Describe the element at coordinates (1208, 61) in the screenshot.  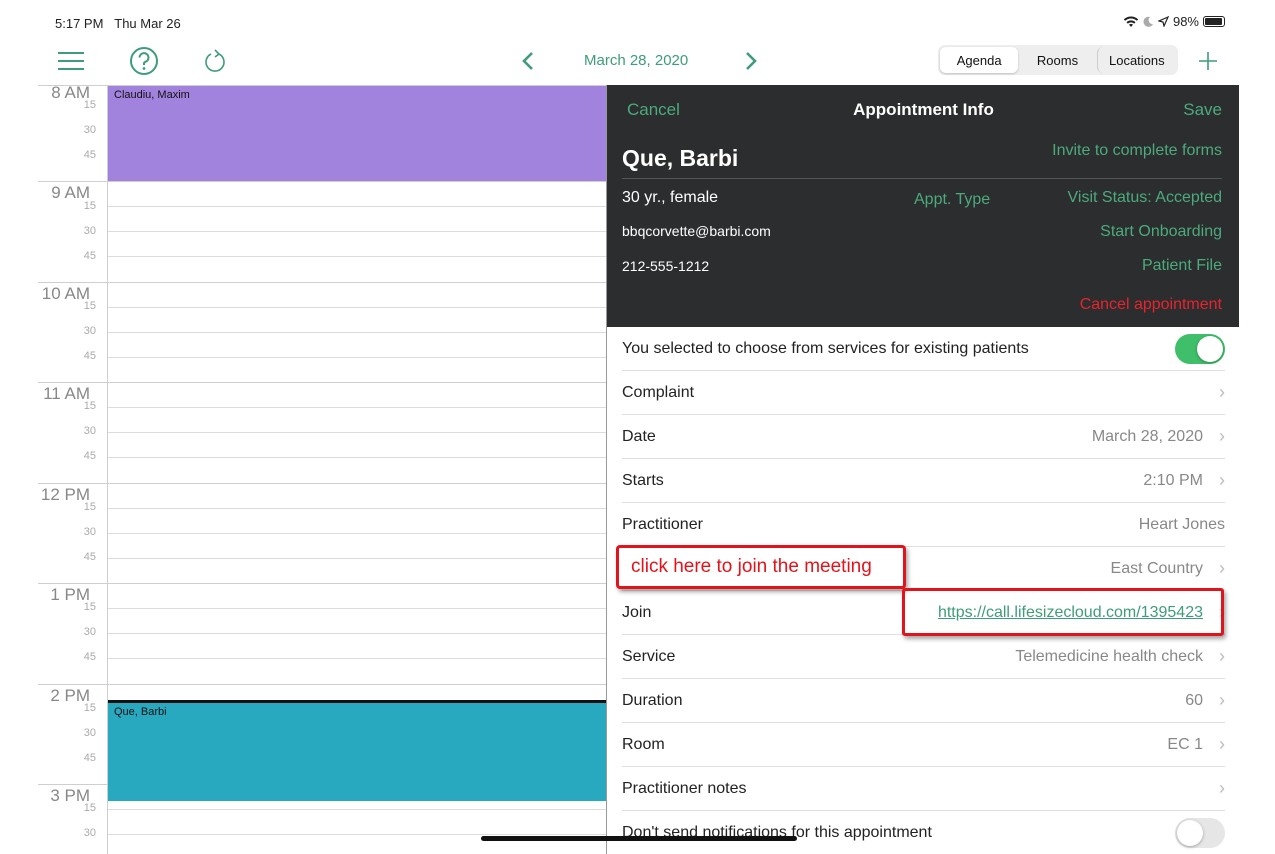
I see `plus-icon` at that location.